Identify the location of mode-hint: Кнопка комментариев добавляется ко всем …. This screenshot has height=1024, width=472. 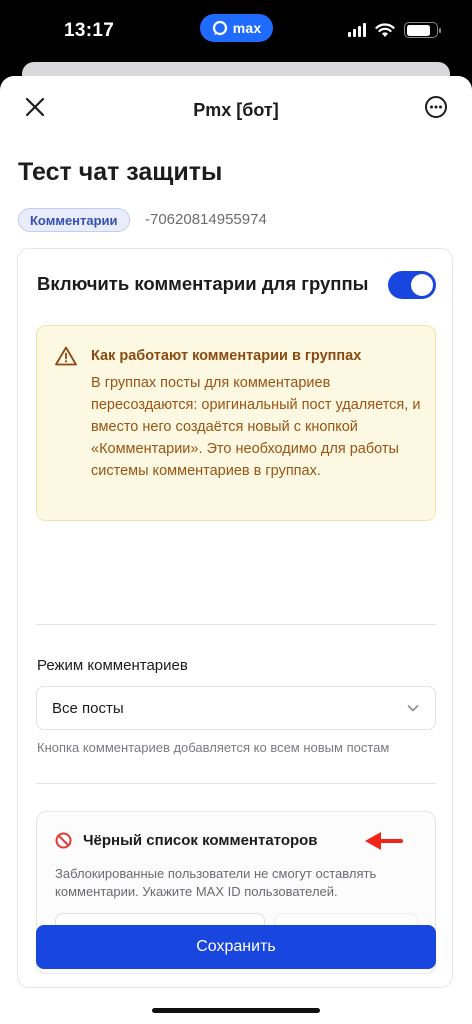
(213, 747).